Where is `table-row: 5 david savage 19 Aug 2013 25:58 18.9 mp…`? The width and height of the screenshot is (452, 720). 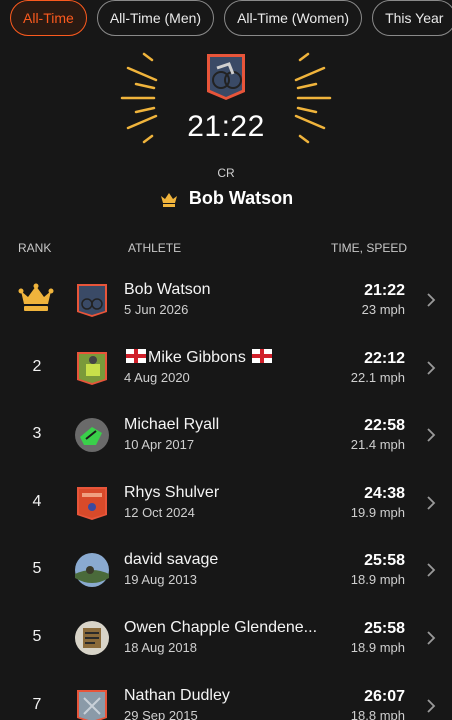
table-row: 5 david savage 19 Aug 2013 25:58 18.9 mp… is located at coordinates (226, 572).